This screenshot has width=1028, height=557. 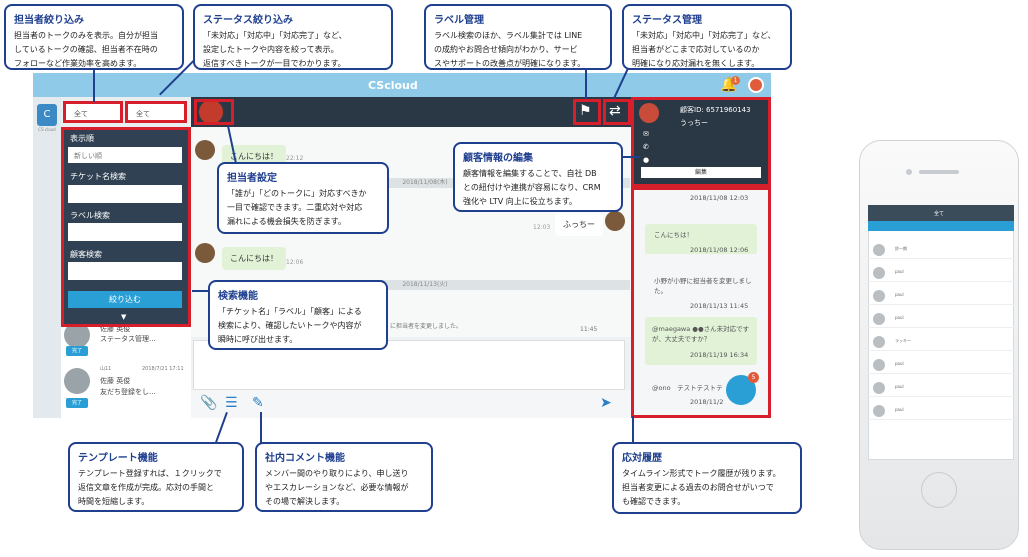 I want to click on history-time: 2018/11/13 11:45, so click(x=719, y=306).